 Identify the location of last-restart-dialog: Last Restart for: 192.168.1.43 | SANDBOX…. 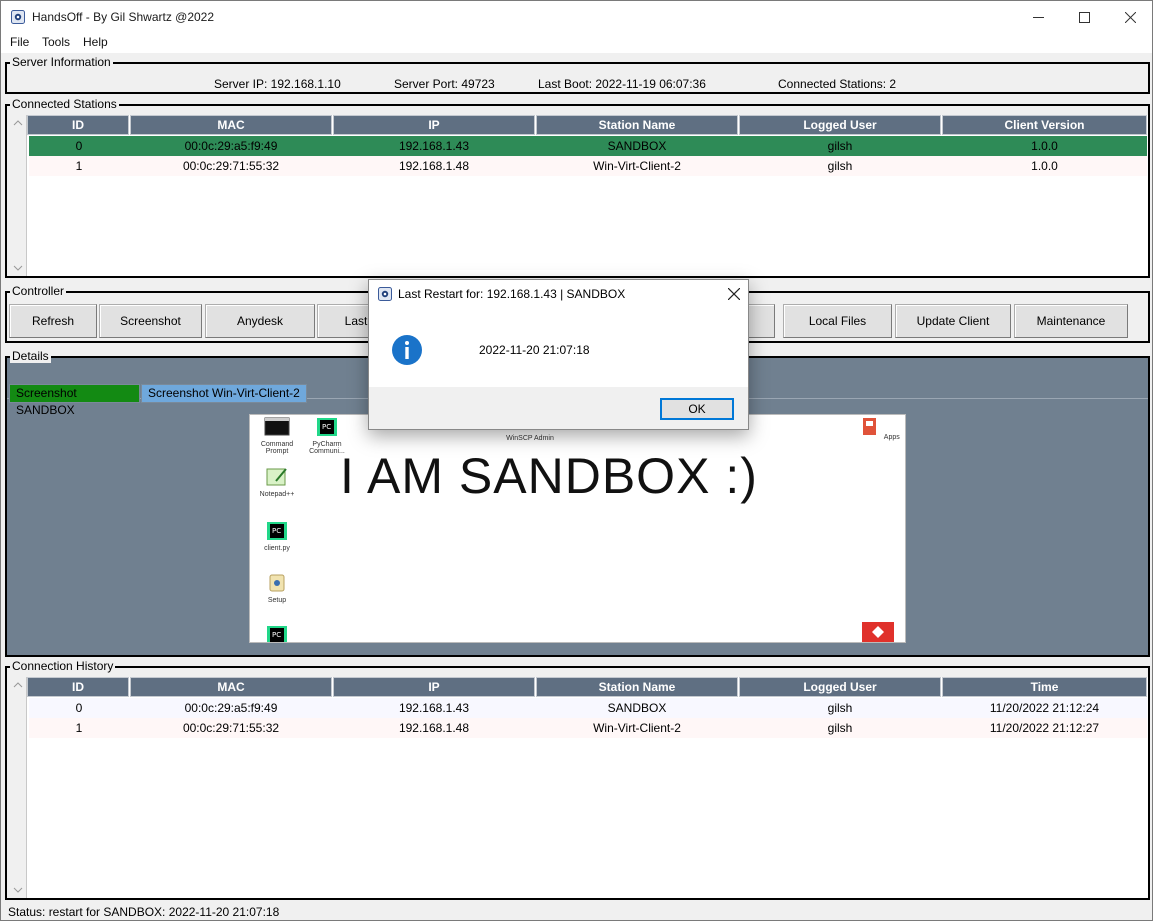
(558, 354).